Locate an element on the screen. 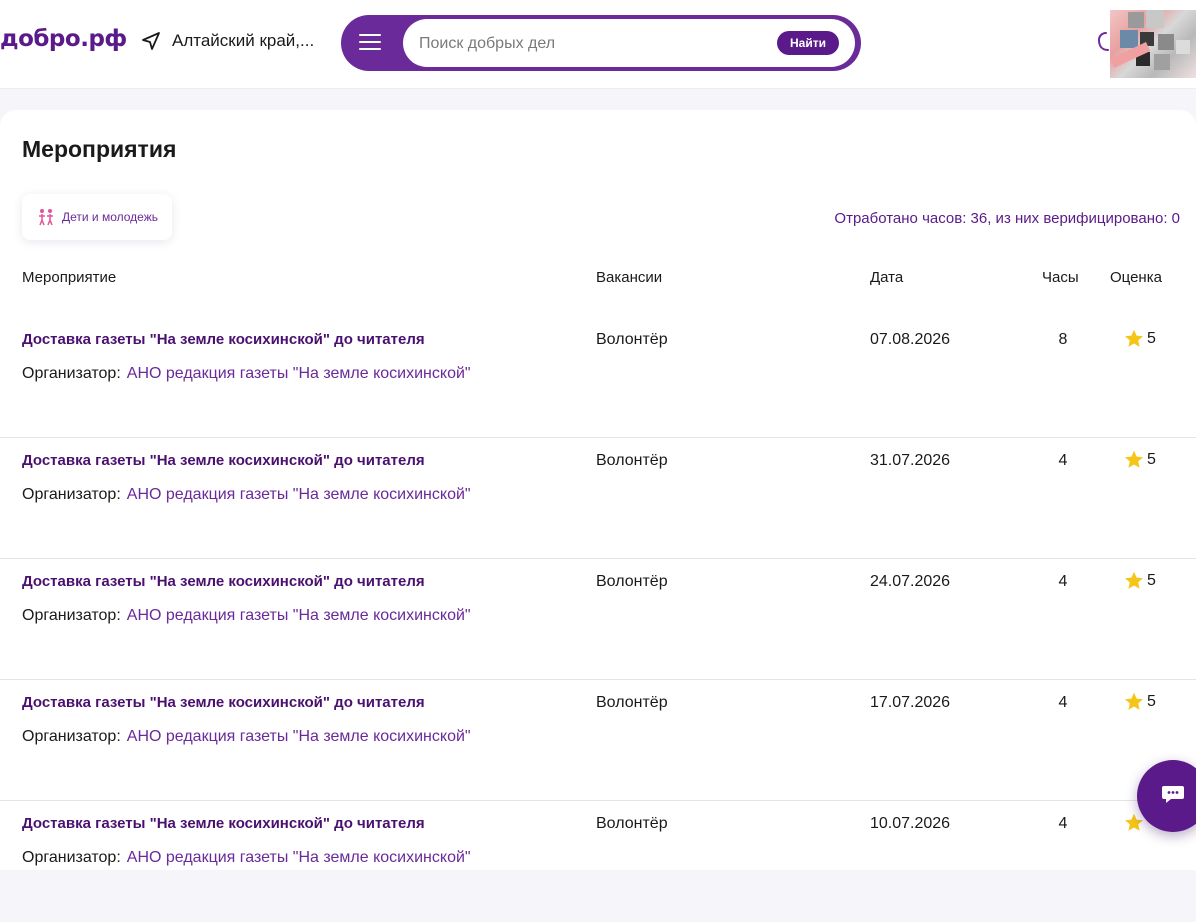  logo-text: добро.рф is located at coordinates (63, 39).